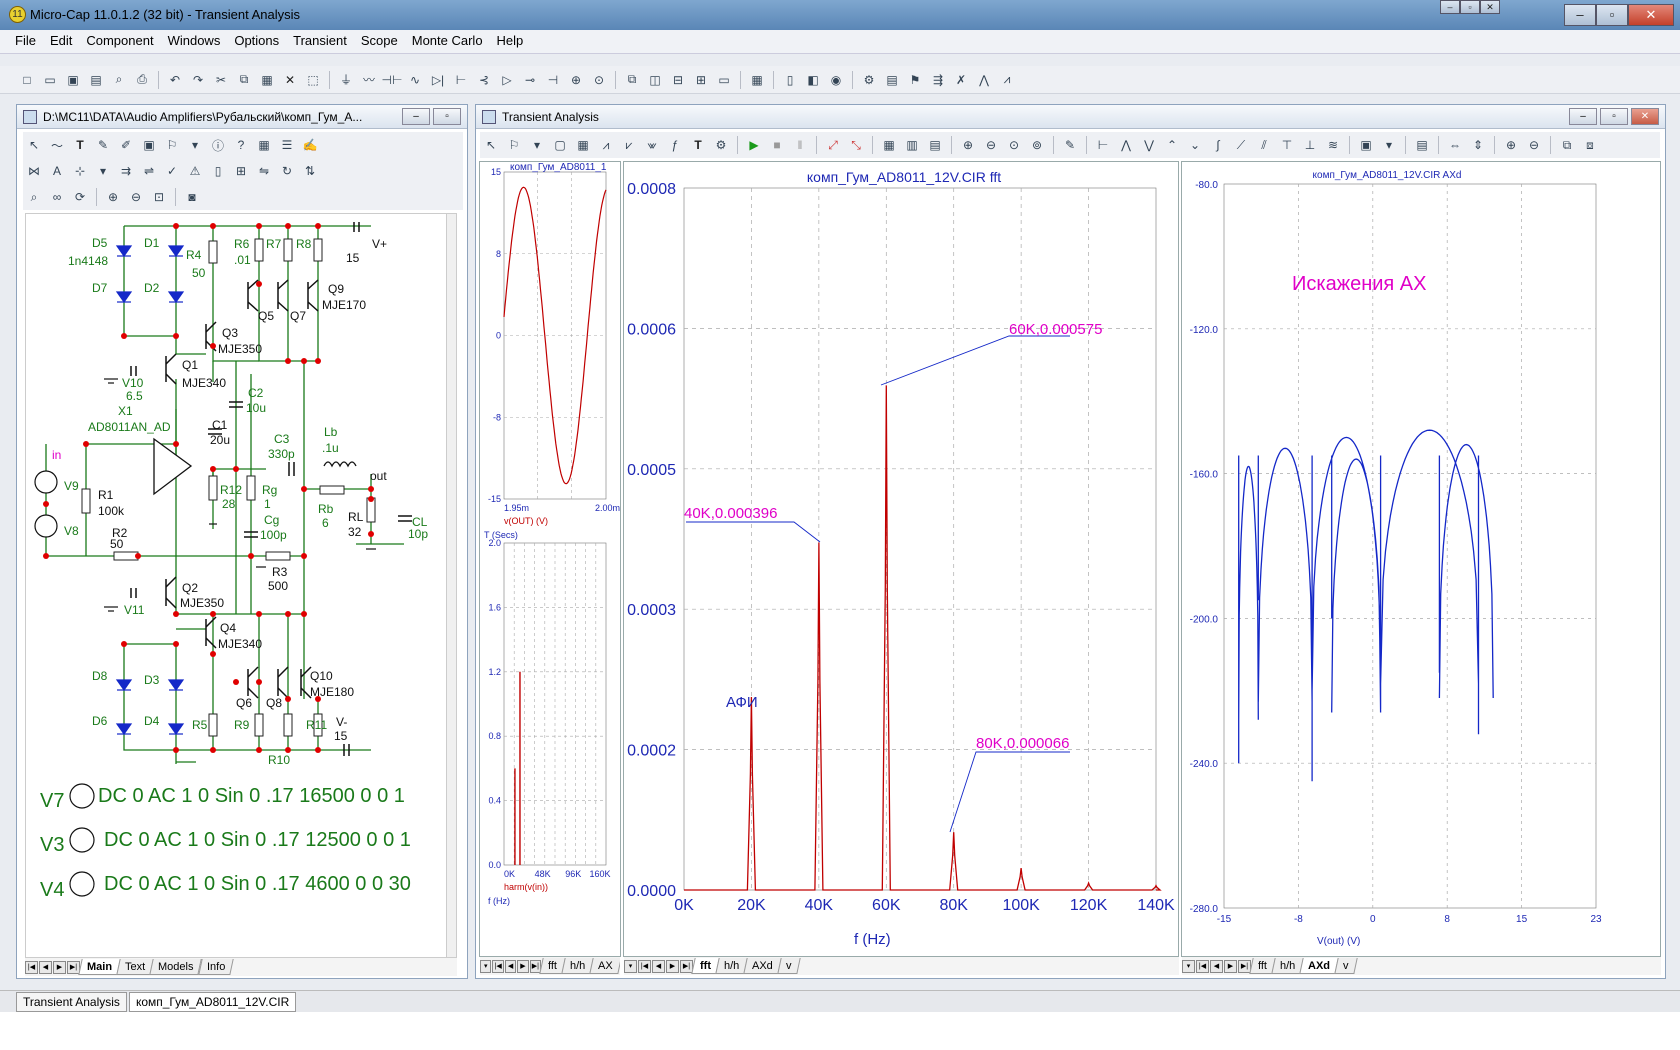 This screenshot has height=1050, width=1680. What do you see at coordinates (57, 145) in the screenshot?
I see `wire-icon: 〜` at bounding box center [57, 145].